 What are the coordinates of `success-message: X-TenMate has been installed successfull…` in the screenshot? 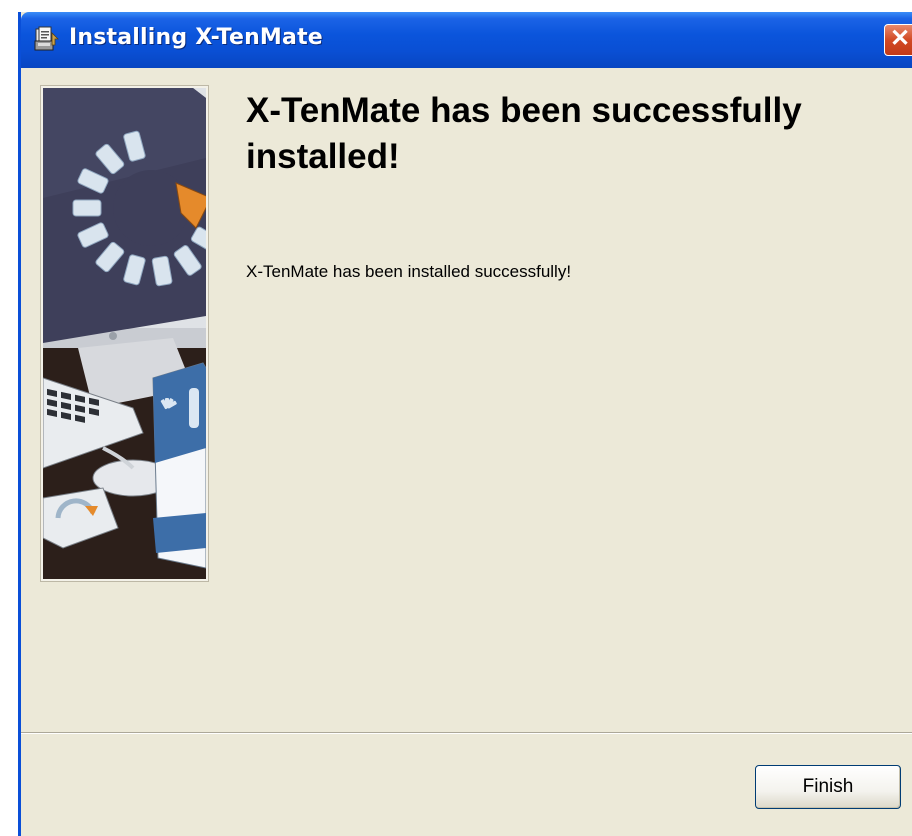 It's located at (409, 271).